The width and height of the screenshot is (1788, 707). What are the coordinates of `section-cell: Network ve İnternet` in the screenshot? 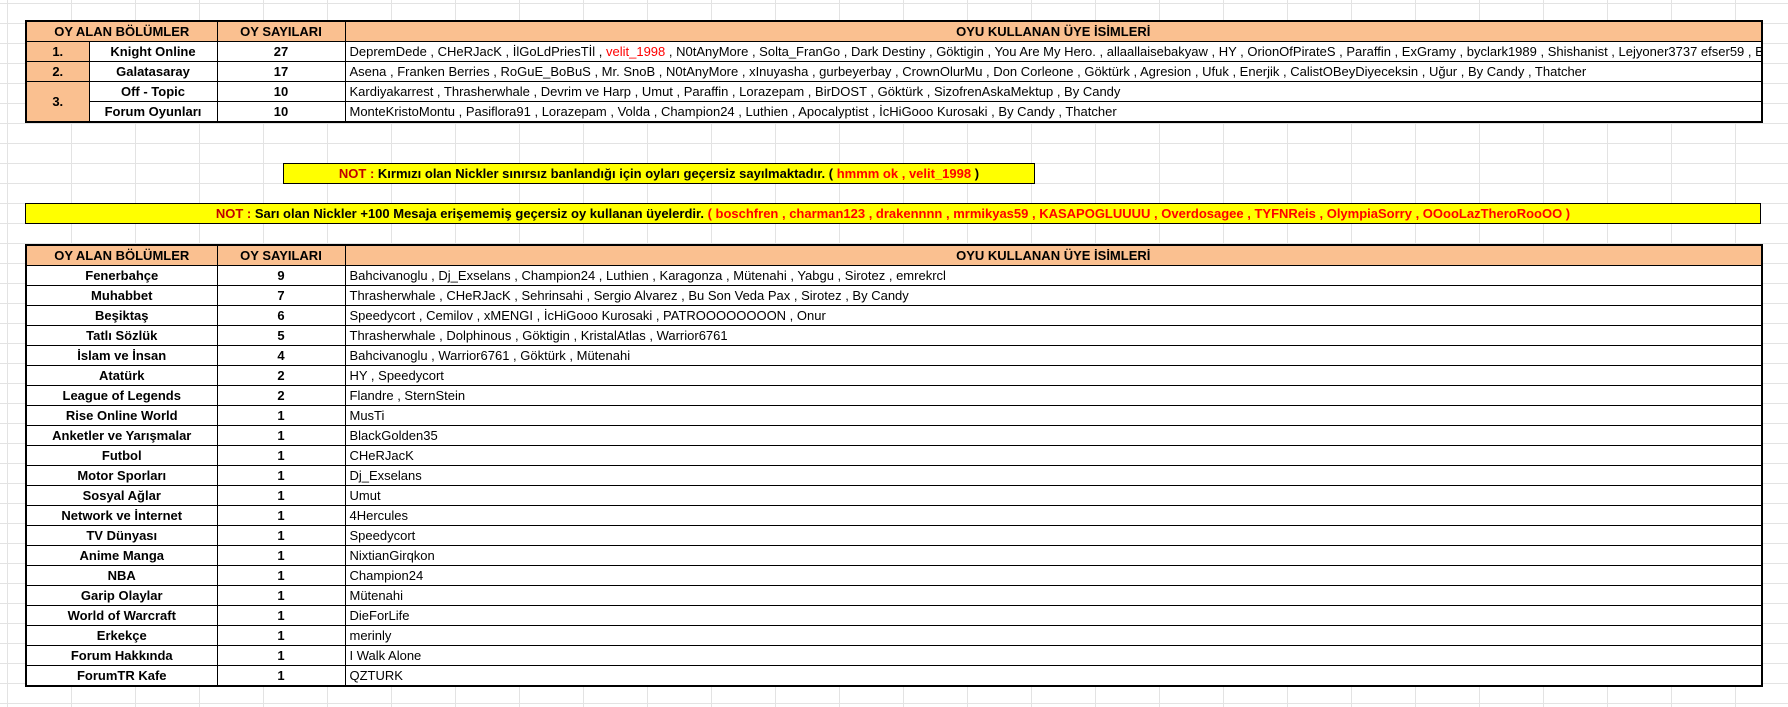 It's located at (121, 515).